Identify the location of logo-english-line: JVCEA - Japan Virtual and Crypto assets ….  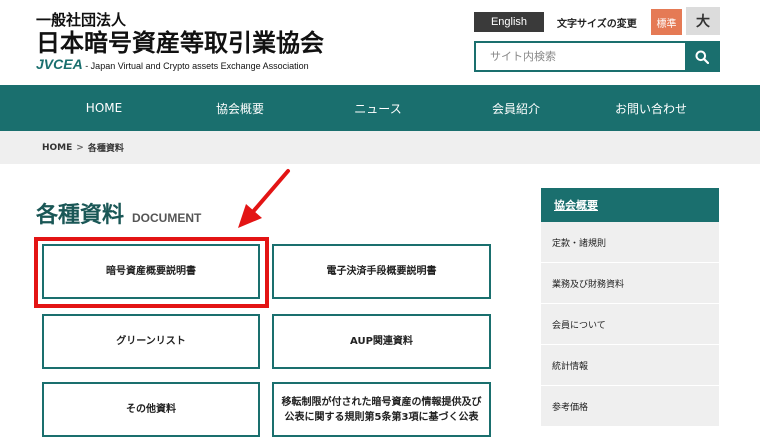
(180, 65).